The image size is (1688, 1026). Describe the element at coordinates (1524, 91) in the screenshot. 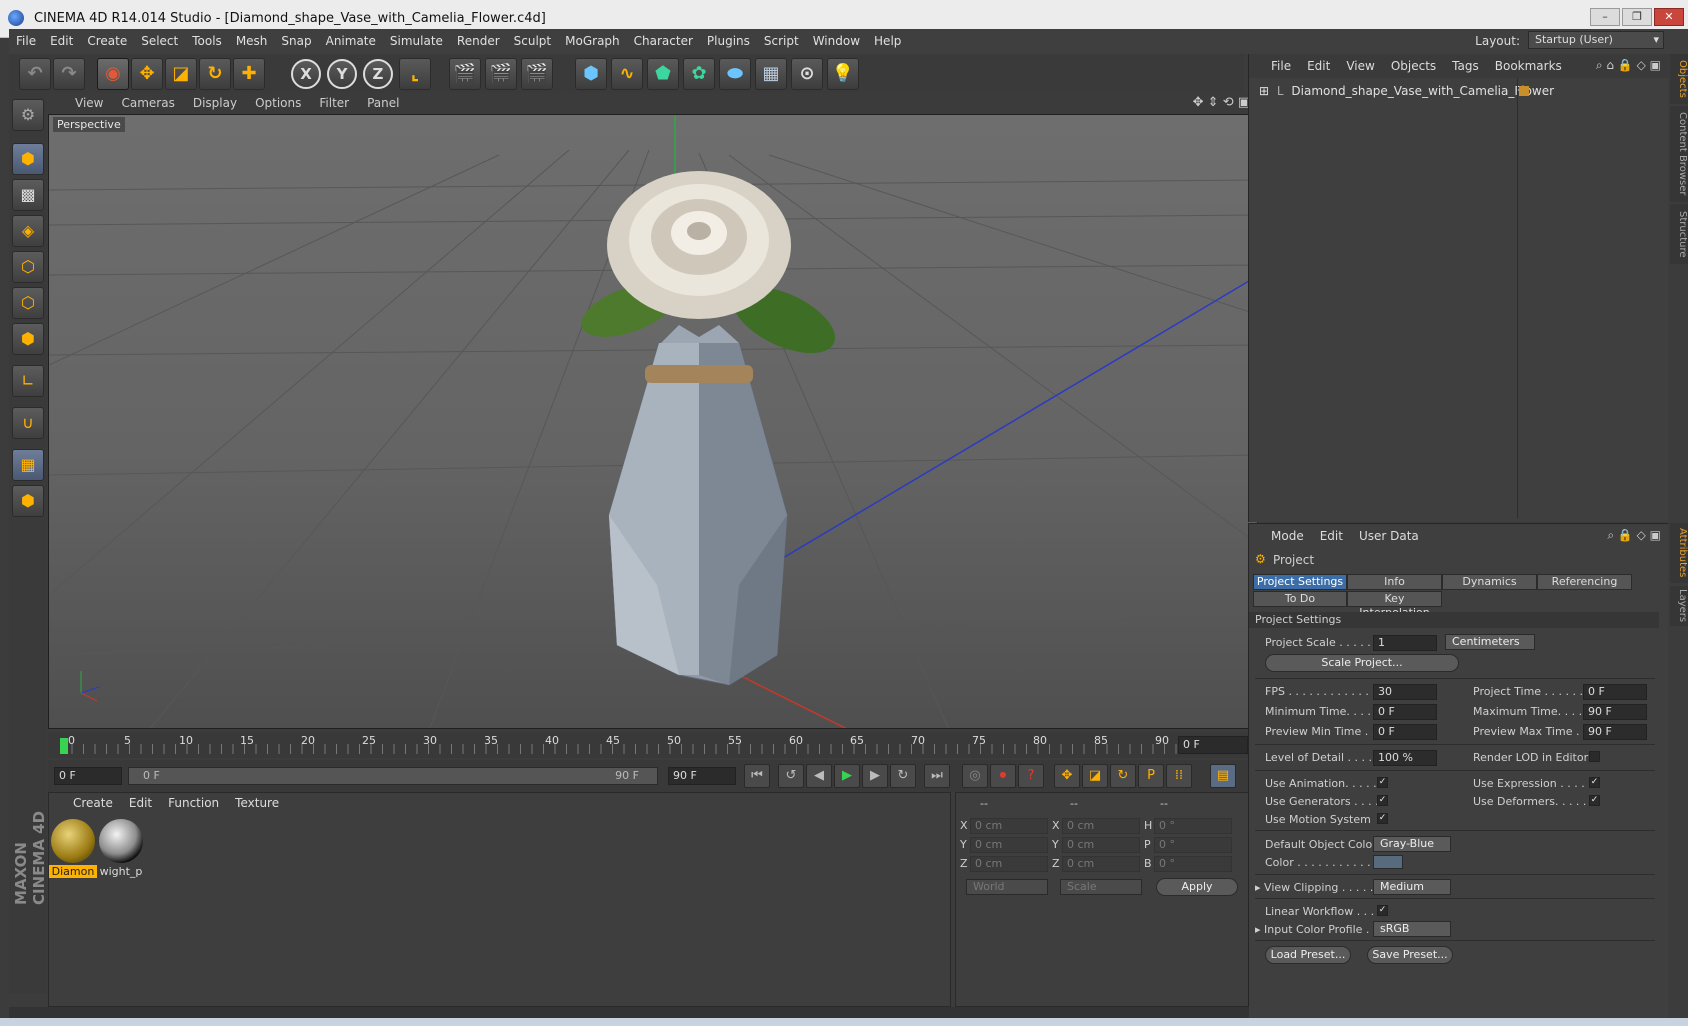

I see `layer-color-icon` at that location.